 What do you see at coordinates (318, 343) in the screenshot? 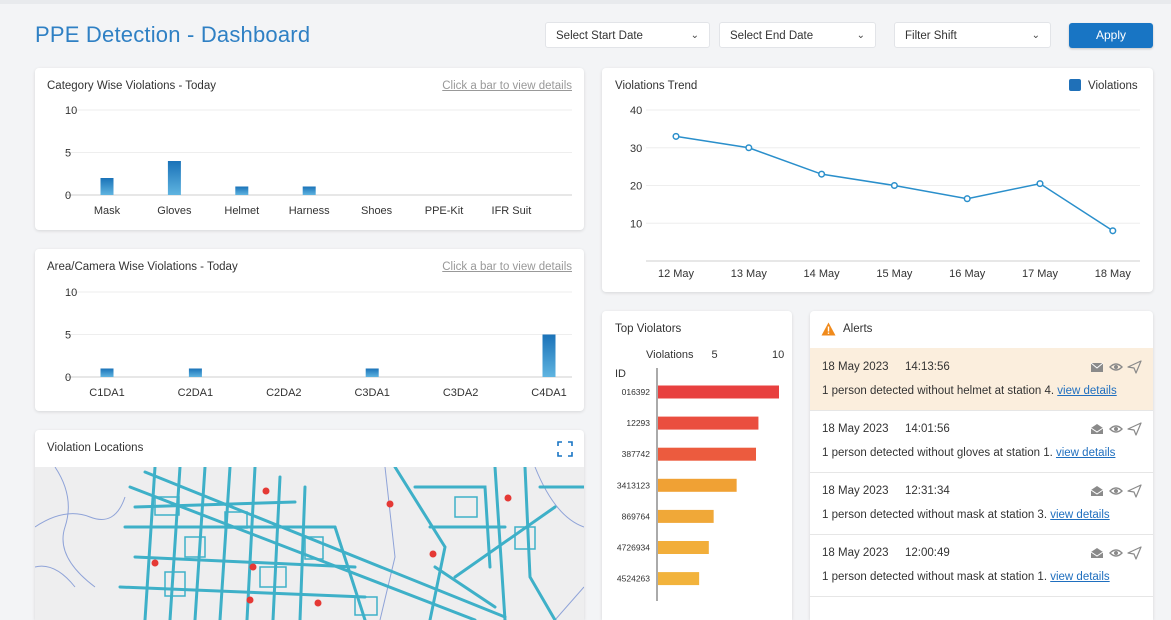
I see `area-bar-chart: 0 5 10 C1DA1 C2DA1 C2DA2 C3DA1 C3DA2 C4DA1` at bounding box center [318, 343].